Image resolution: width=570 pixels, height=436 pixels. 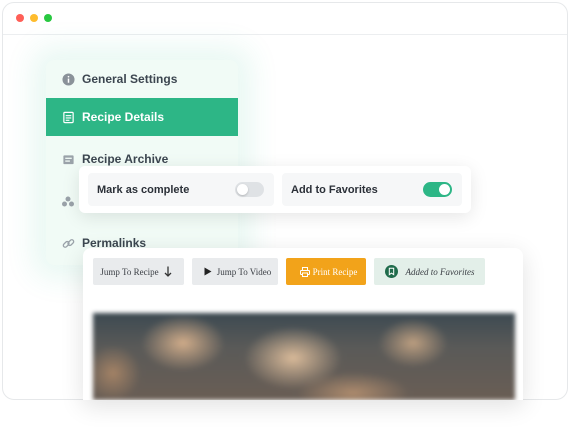 I want to click on recipe-photo, so click(x=304, y=356).